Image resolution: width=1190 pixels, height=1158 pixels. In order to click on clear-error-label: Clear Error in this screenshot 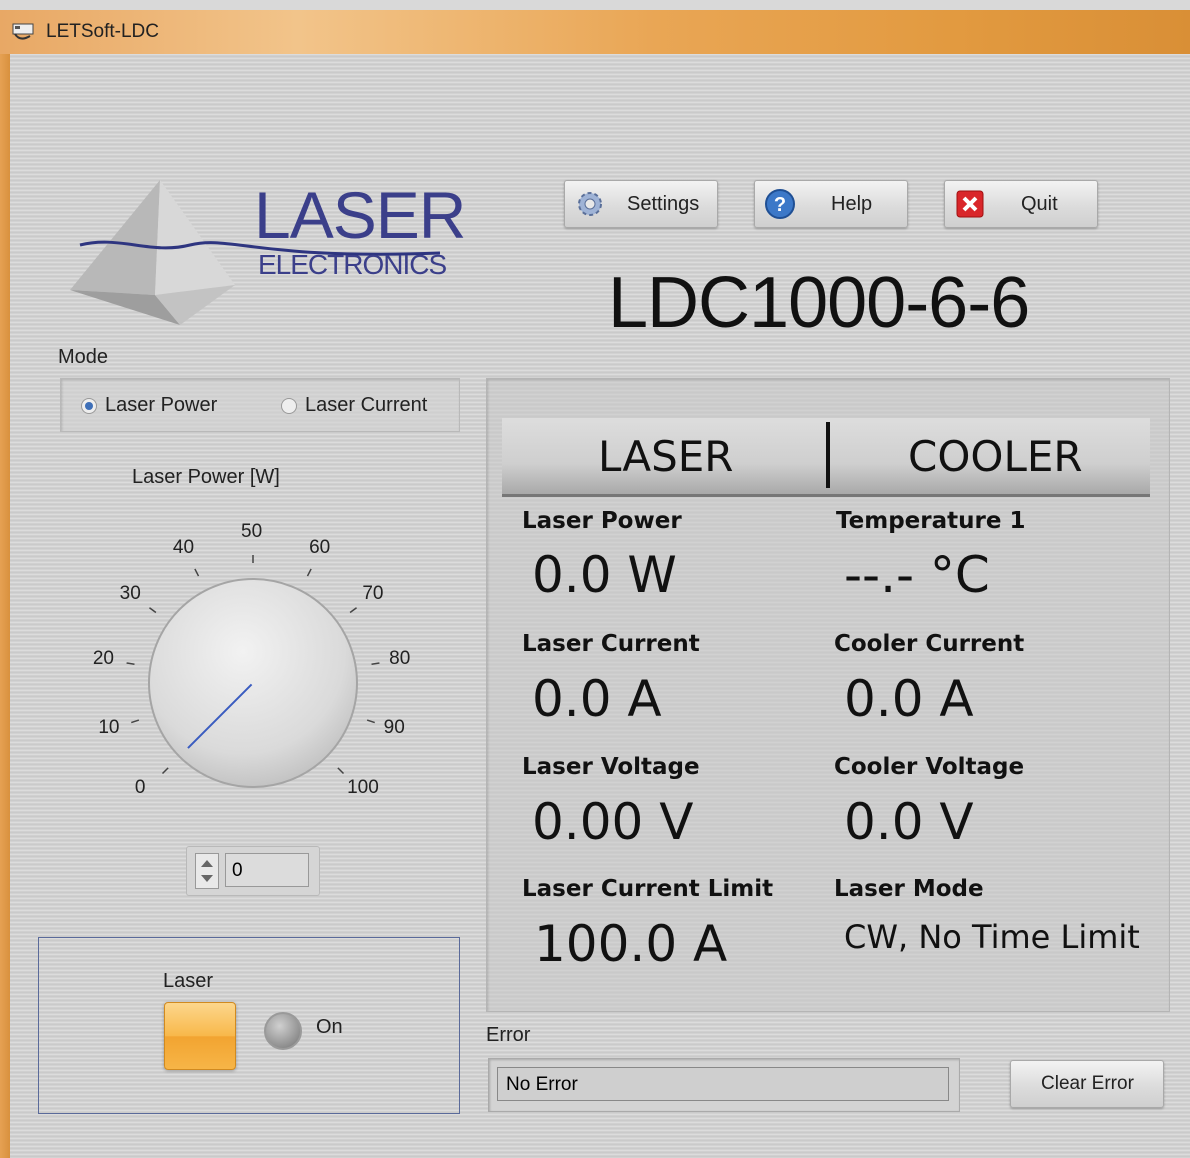, I will do `click(1087, 1083)`.